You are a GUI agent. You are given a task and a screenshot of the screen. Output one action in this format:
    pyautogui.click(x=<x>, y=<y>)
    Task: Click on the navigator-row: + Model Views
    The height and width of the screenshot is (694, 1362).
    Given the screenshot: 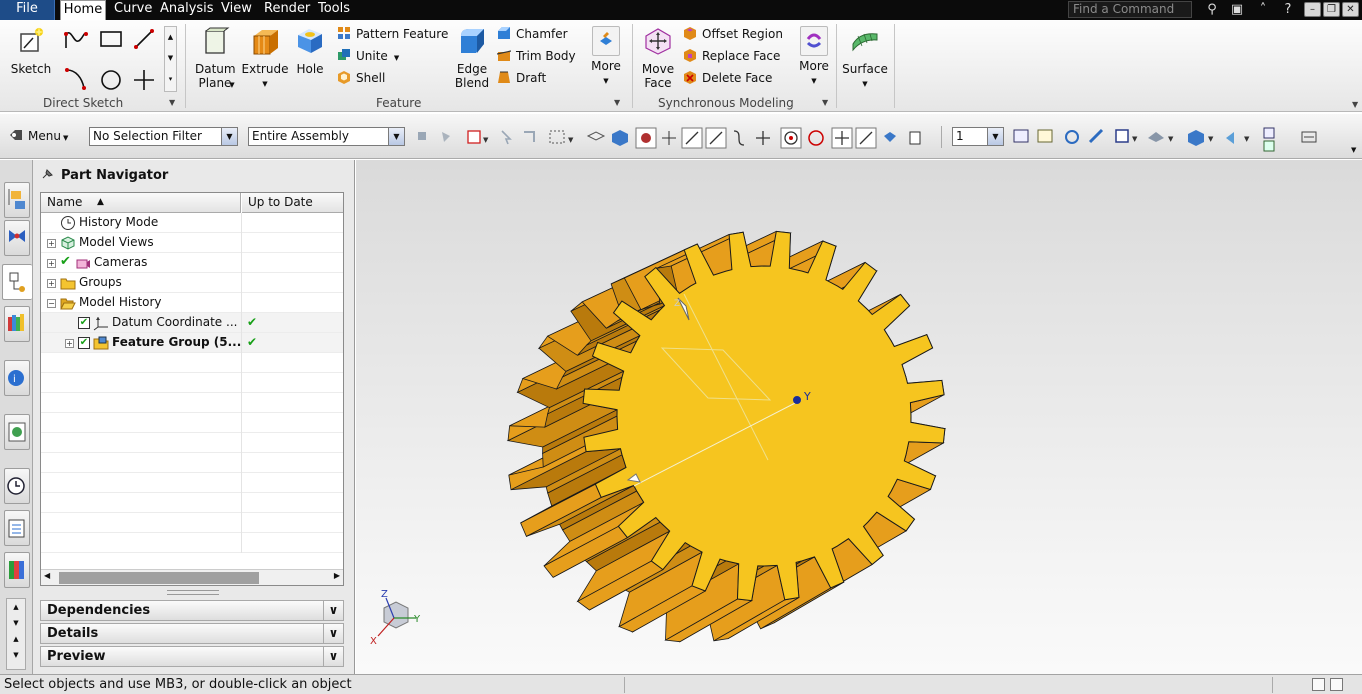 What is the action you would take?
    pyautogui.click(x=192, y=243)
    